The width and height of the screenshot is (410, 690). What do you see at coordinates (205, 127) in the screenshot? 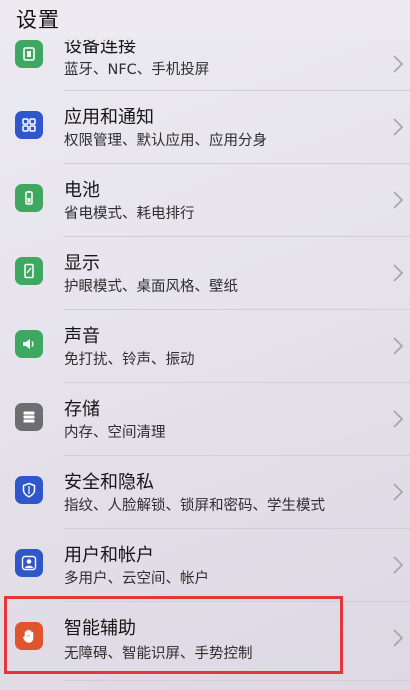
I see `settings-item-apps-notifications: 应用和通知 权限管理、默认应用、应用分身` at bounding box center [205, 127].